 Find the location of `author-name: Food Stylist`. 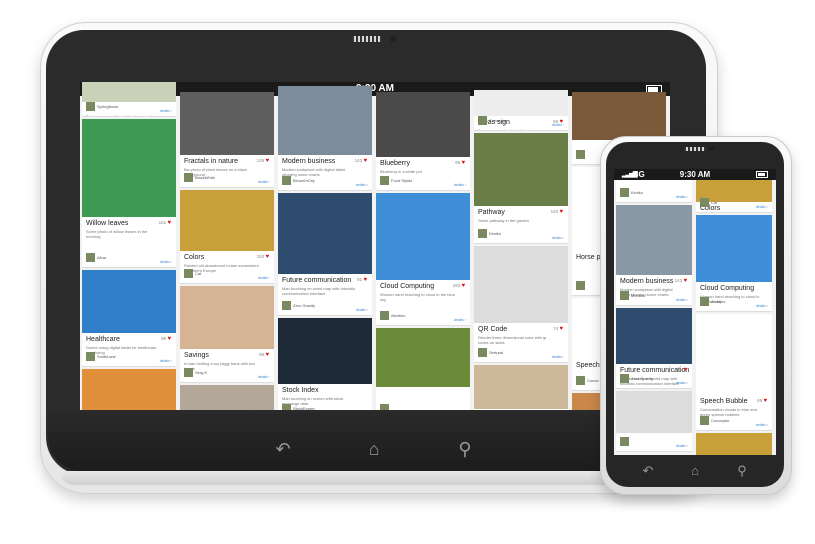

author-name: Food Stylist is located at coordinates (401, 180).